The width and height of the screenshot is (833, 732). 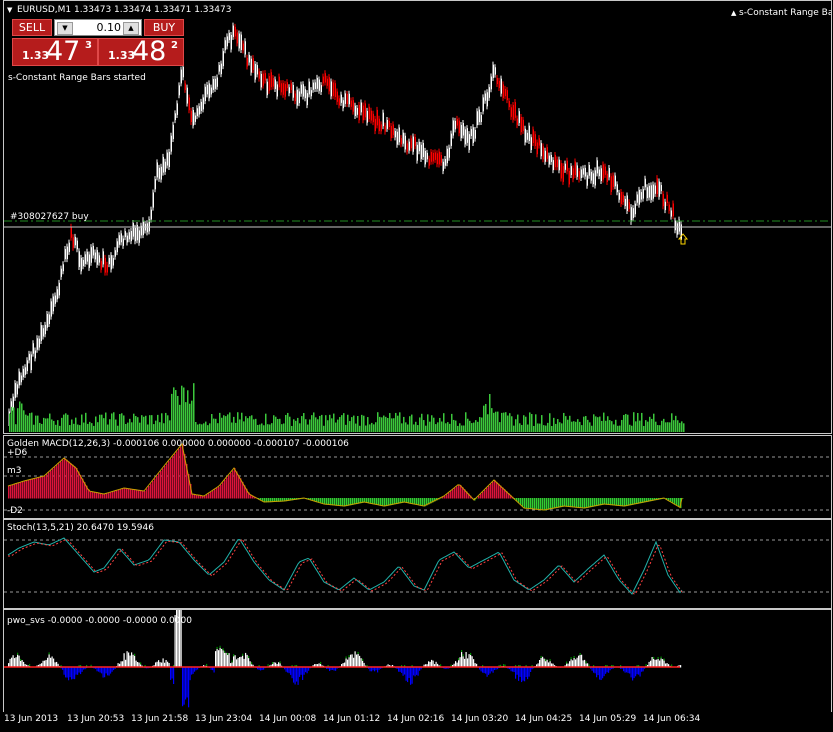 I want to click on stoch-pane: Stoch(13,5,21) 20.6470 19.5946, so click(x=417, y=564).